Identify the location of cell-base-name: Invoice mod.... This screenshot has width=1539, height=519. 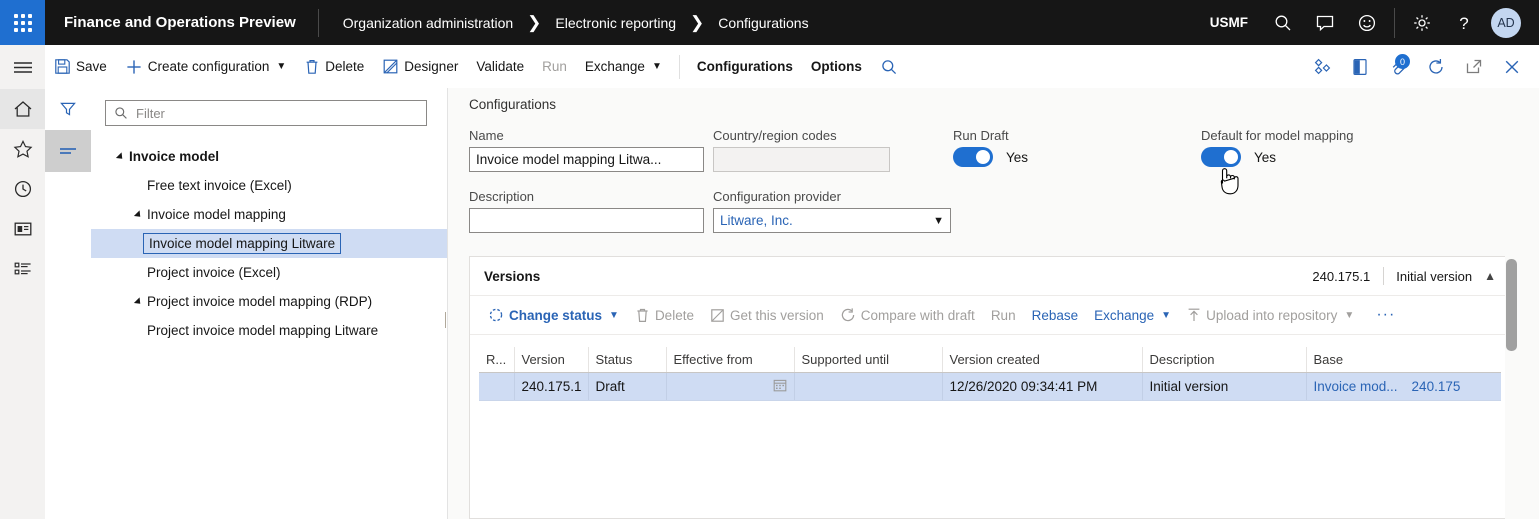
(1356, 386).